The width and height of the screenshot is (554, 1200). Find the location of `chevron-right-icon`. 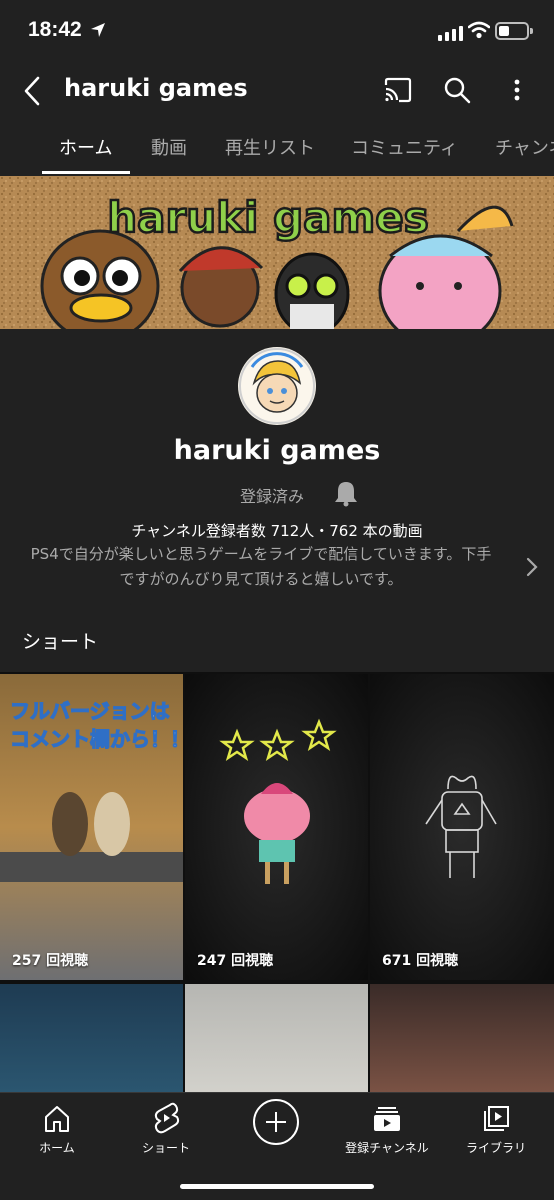

chevron-right-icon is located at coordinates (532, 569).